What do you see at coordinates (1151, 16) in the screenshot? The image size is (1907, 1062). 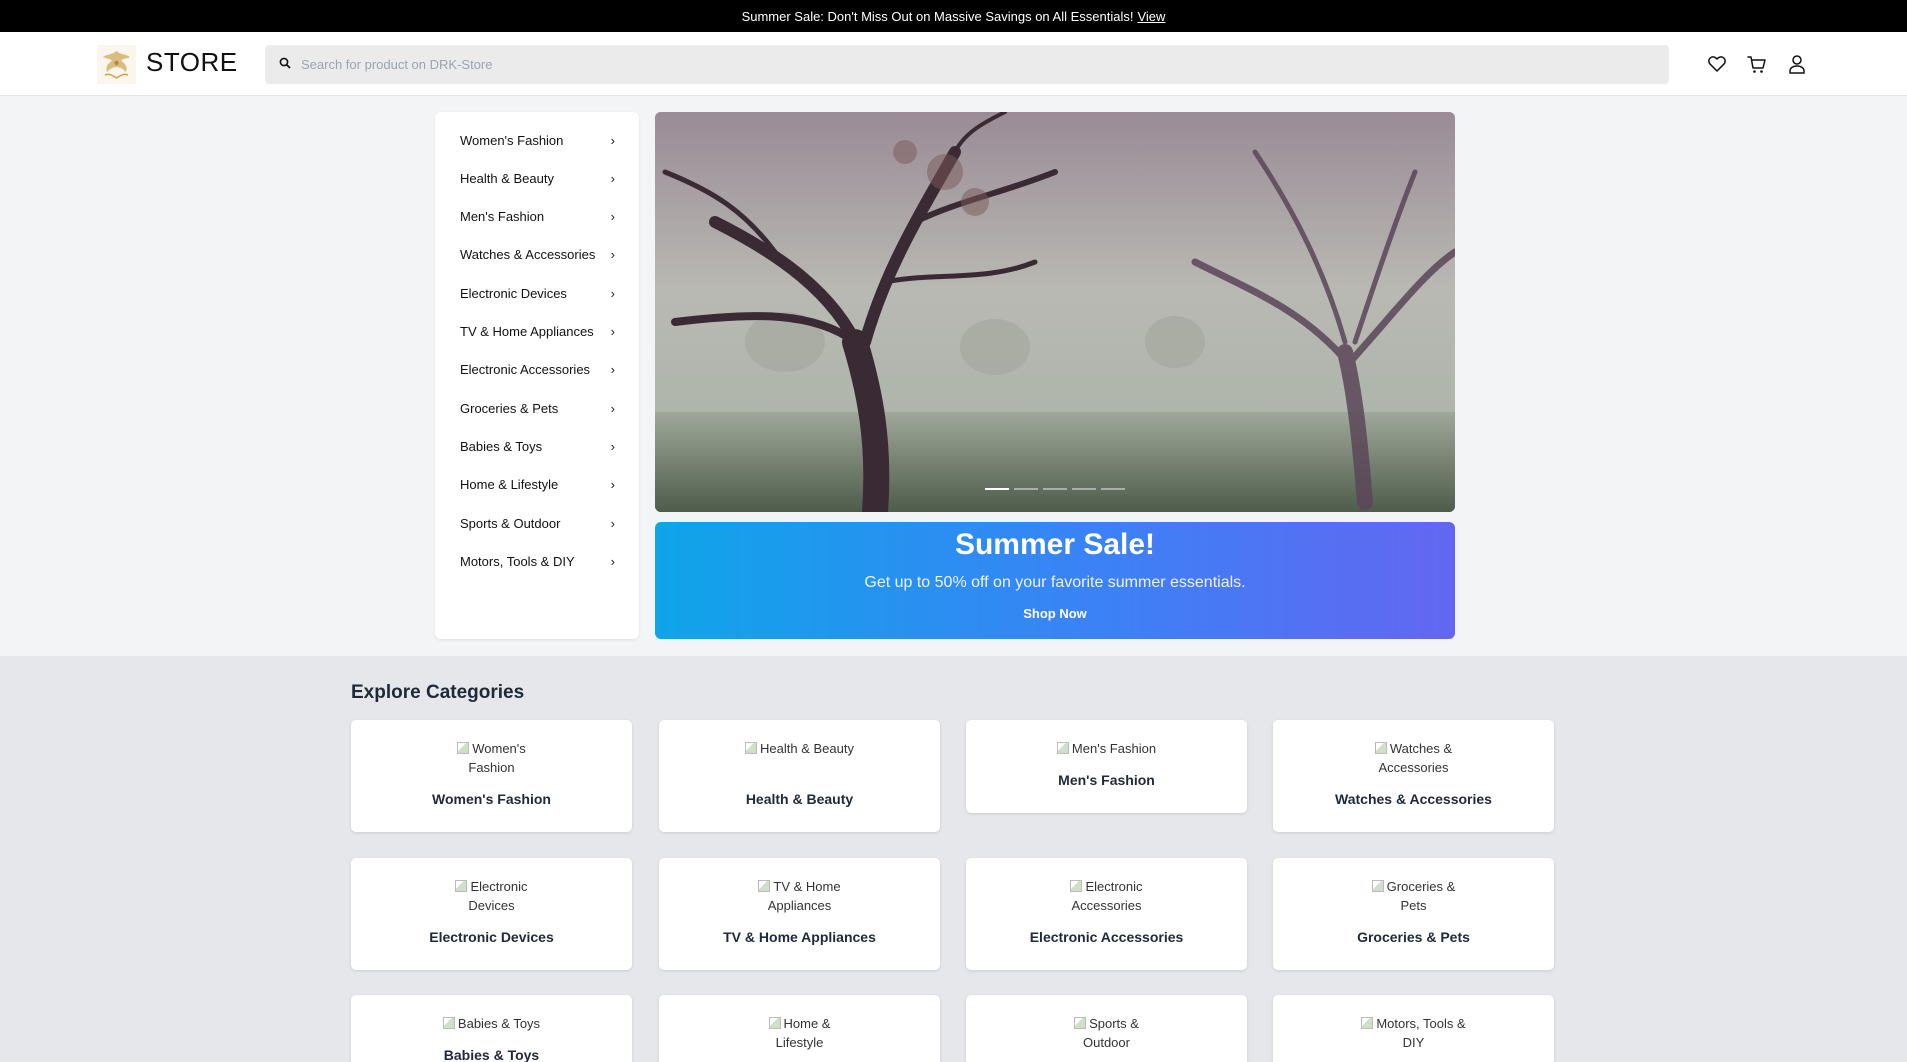 I see `announcement-view-link: View` at bounding box center [1151, 16].